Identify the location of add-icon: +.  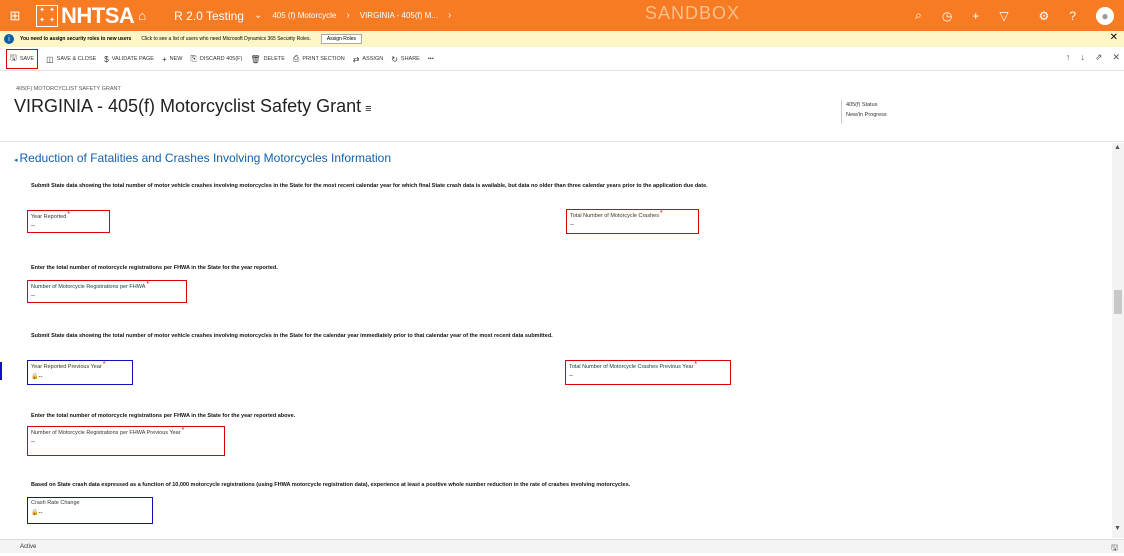
(975, 16).